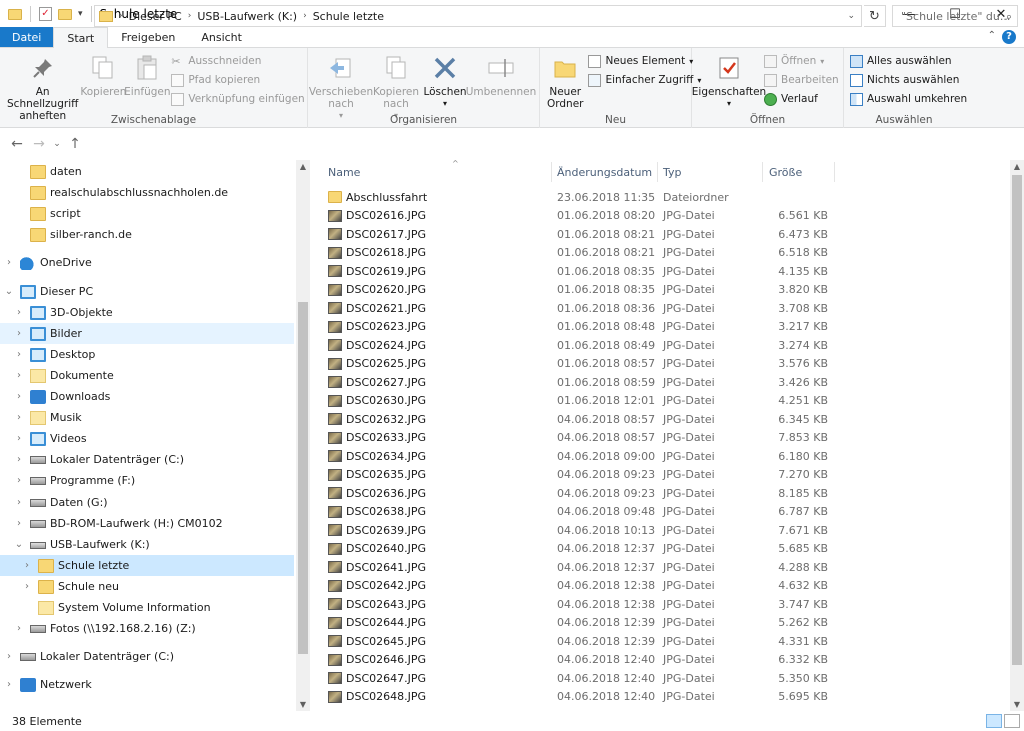 This screenshot has height=731, width=1024. Describe the element at coordinates (801, 99) in the screenshot. I see `history-button: Verlauf` at that location.